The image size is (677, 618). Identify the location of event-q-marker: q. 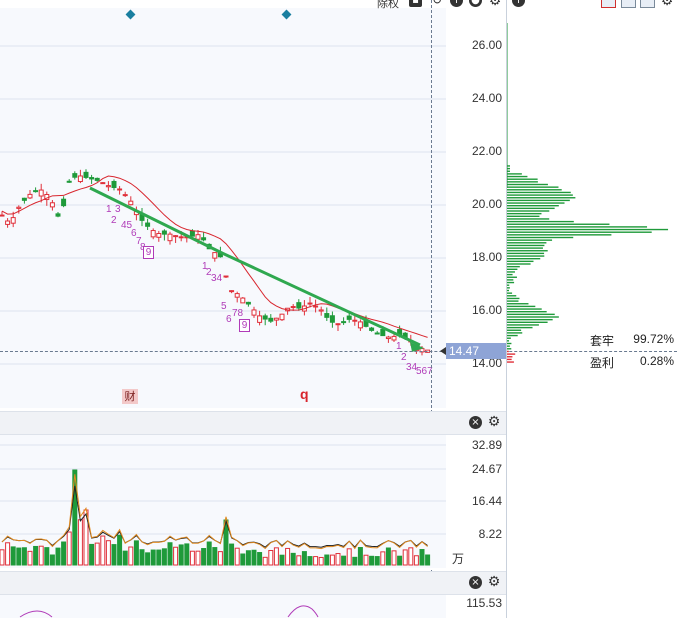
(304, 394).